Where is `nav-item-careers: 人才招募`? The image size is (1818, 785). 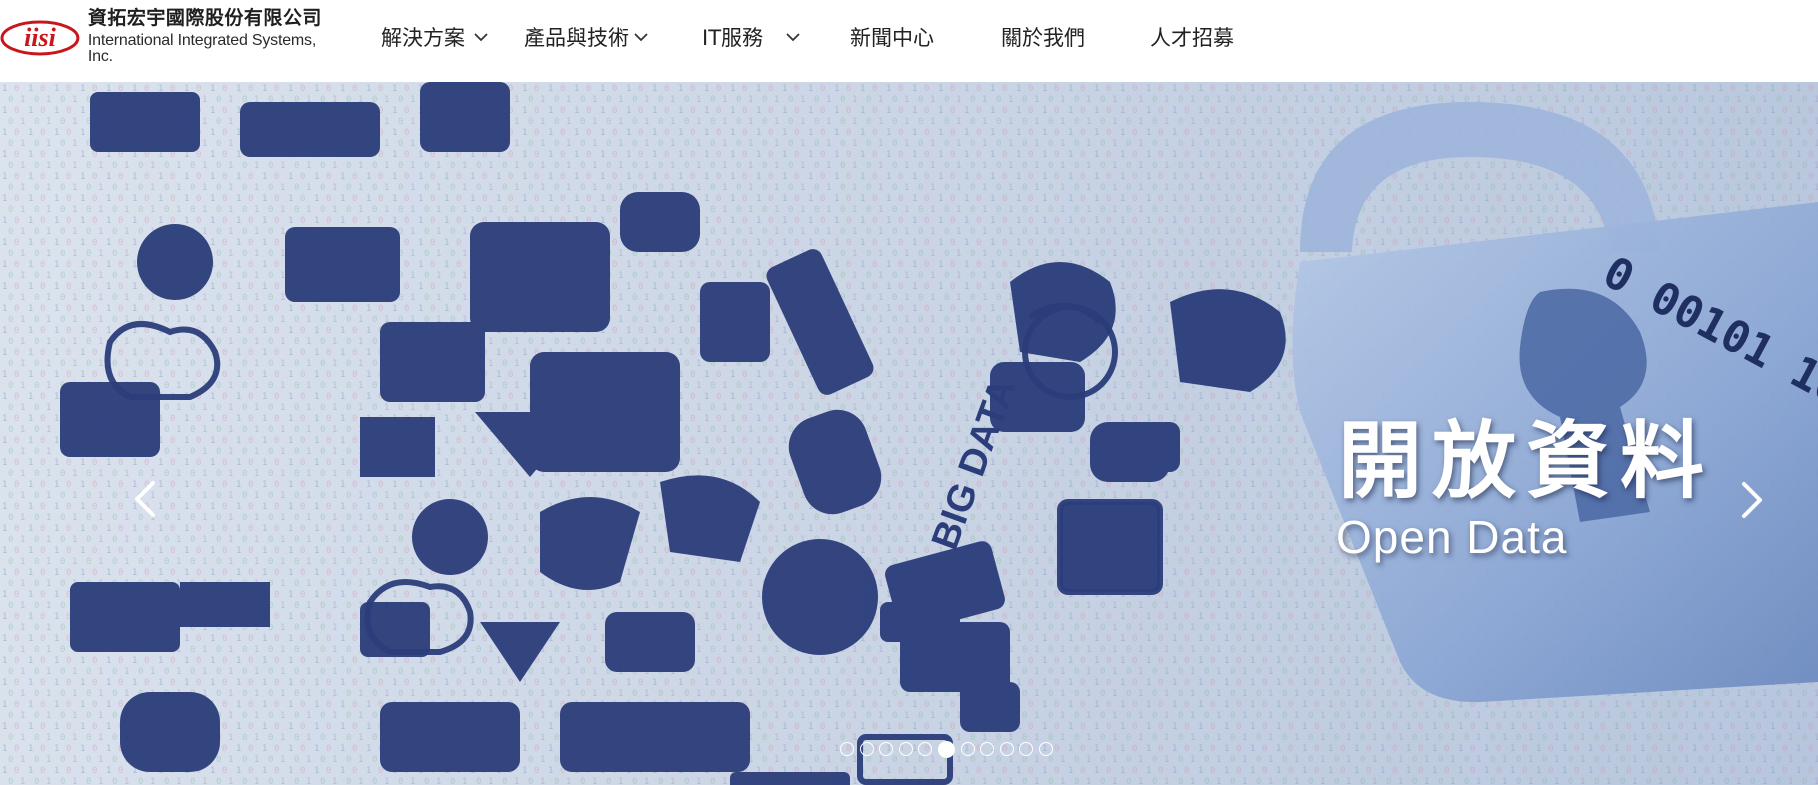 nav-item-careers: 人才招募 is located at coordinates (1192, 37).